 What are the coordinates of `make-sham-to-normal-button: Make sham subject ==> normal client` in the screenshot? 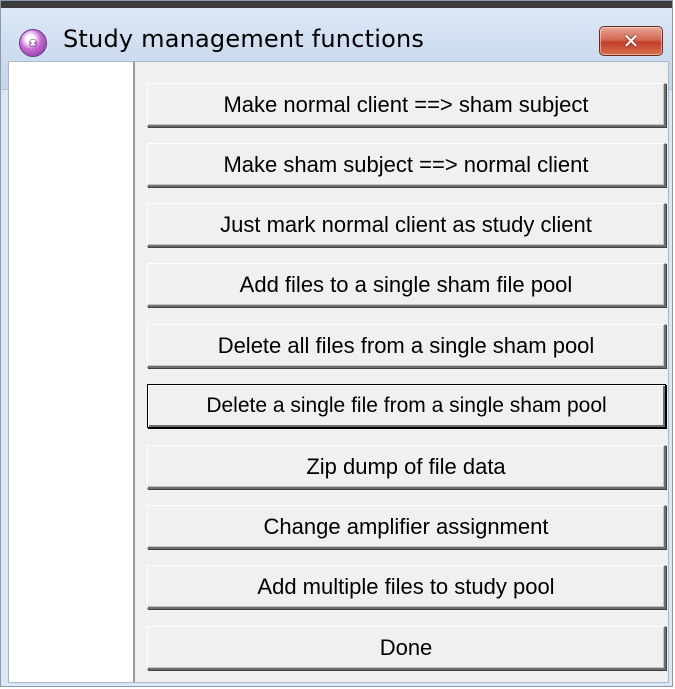 It's located at (406, 165).